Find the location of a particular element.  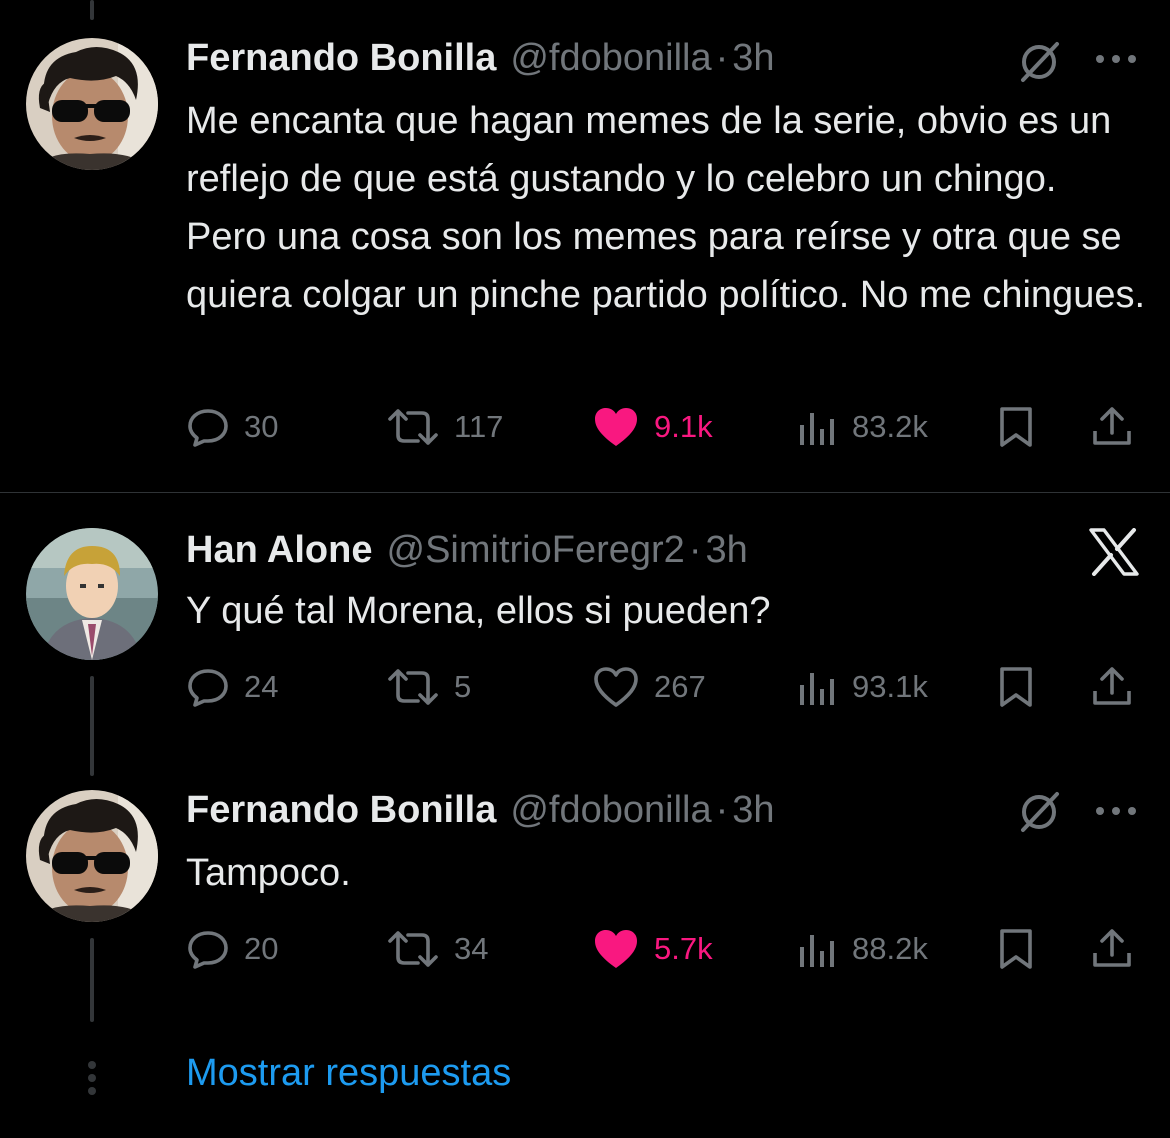

tweet-header: Han Alone @SimitrioFeregr2 · 3h is located at coordinates (467, 550).